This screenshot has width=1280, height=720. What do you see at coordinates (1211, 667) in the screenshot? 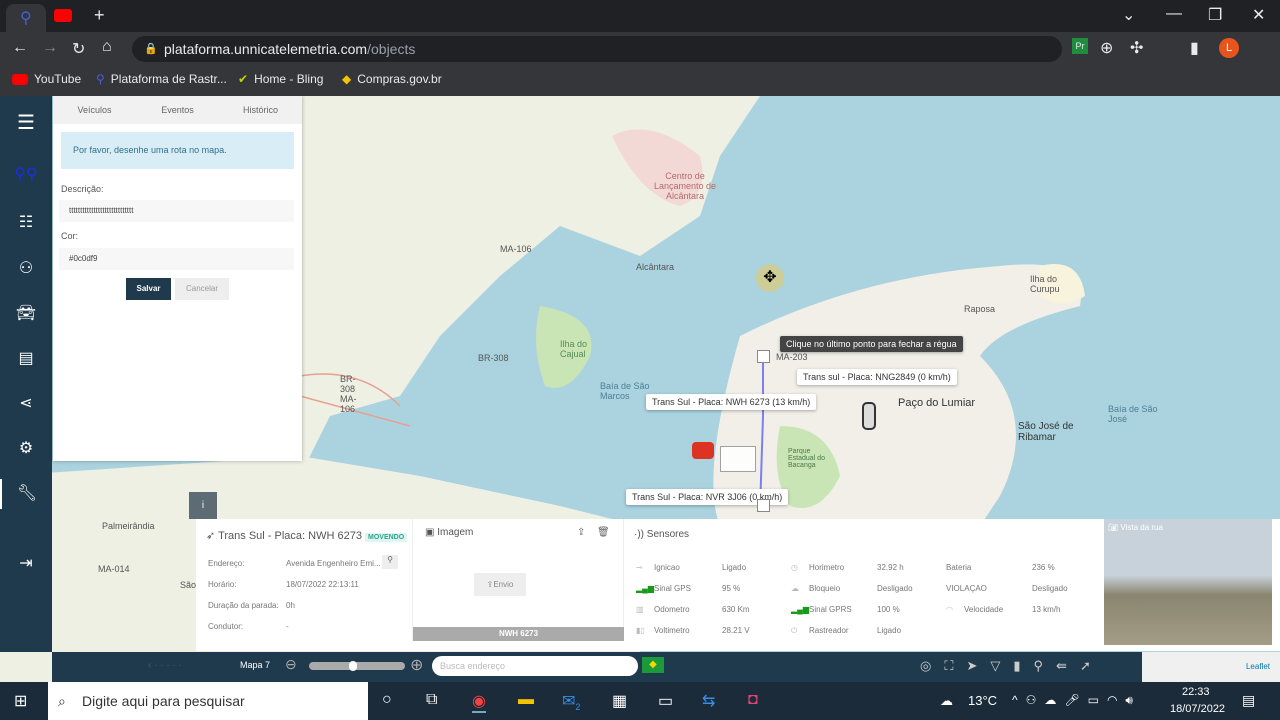
I see `attribution-bar: Leaflet` at bounding box center [1211, 667].